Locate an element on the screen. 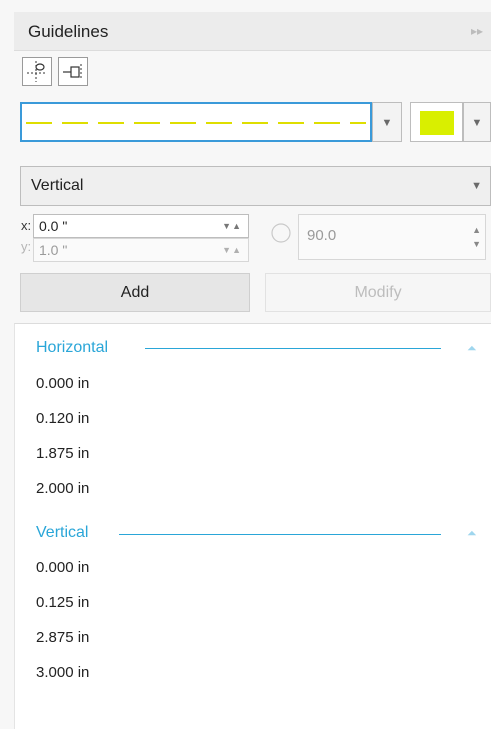 The width and height of the screenshot is (491, 729). y-stepper-icon: ▼▲ is located at coordinates (232, 250).